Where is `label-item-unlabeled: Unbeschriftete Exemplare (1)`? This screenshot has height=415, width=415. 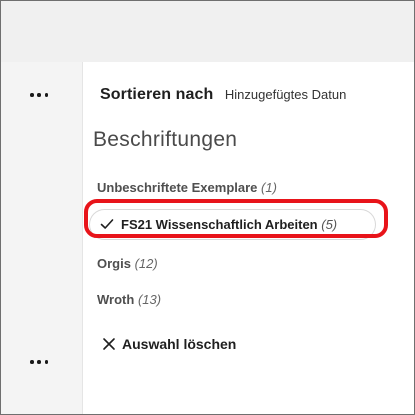
label-item-unlabeled: Unbeschriftete Exemplare (1) is located at coordinates (187, 187).